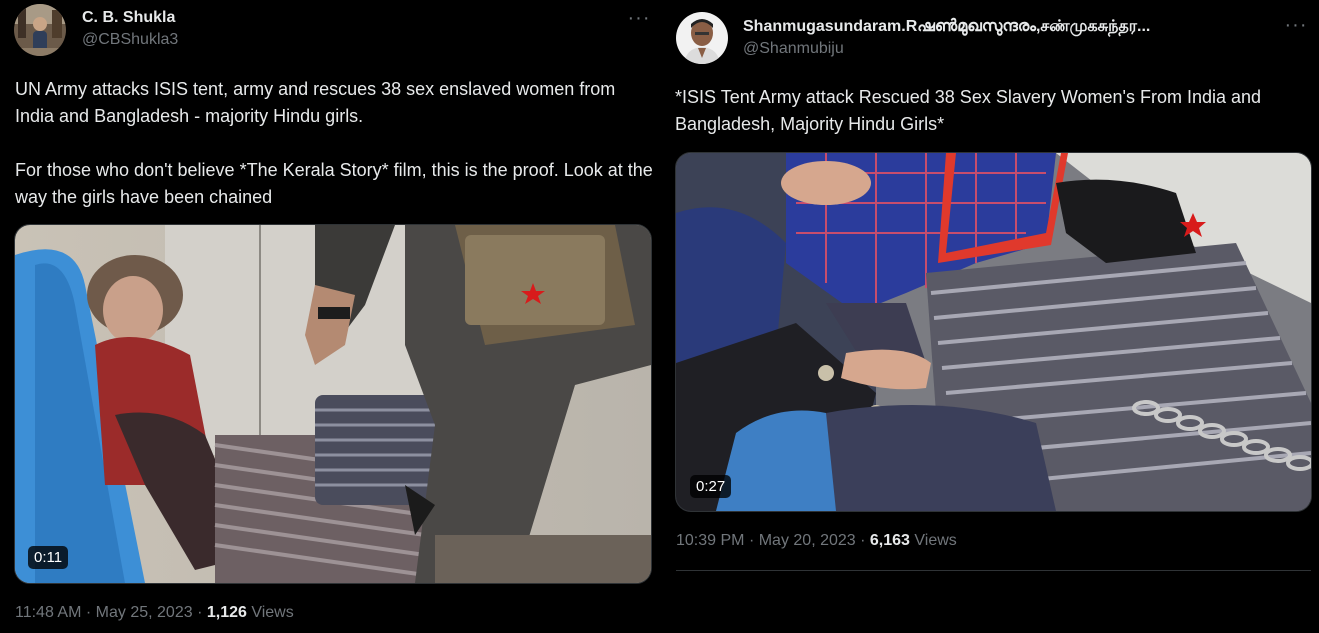  I want to click on video-duration: 0:27, so click(711, 486).